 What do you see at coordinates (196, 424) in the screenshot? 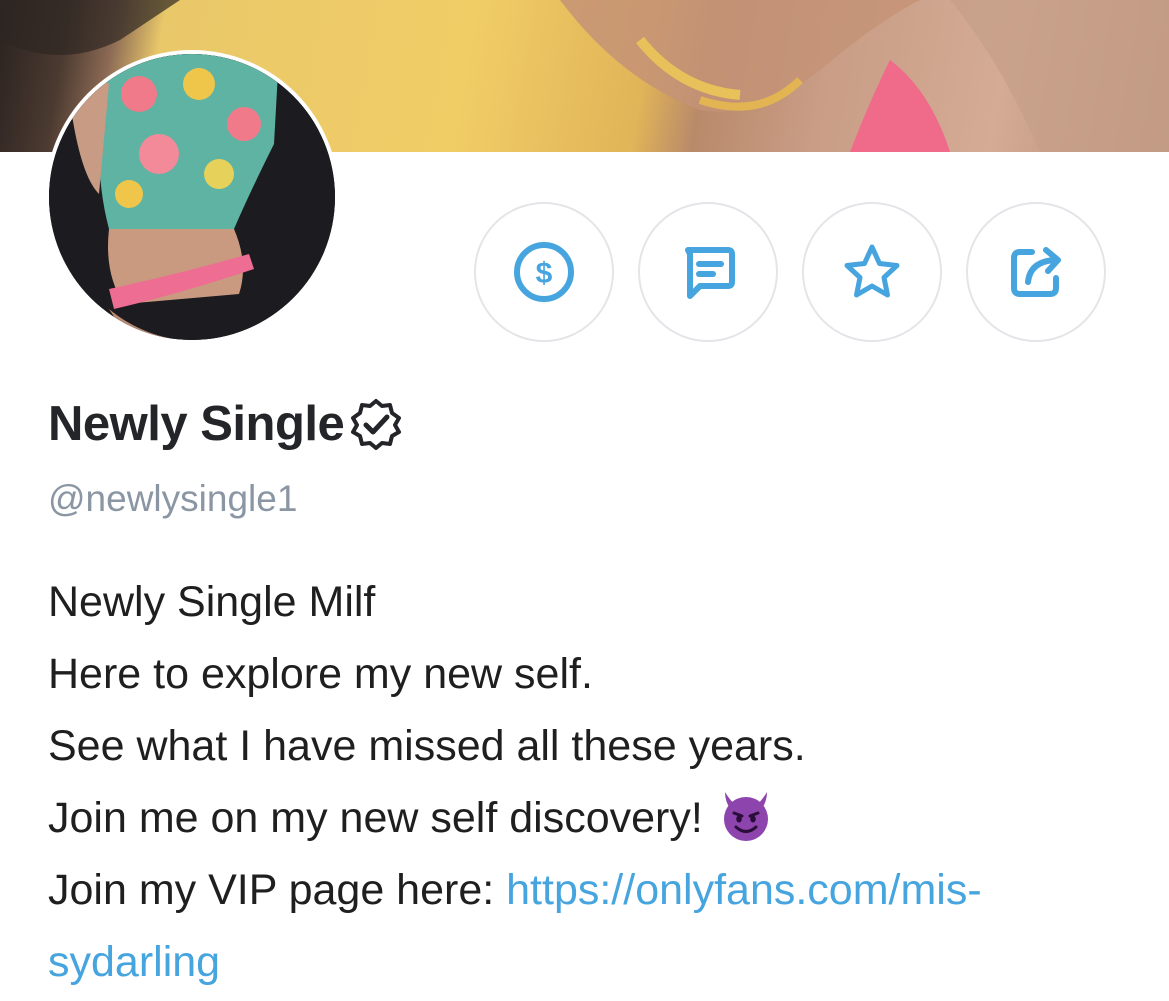
I see `display-name: Newly Single` at bounding box center [196, 424].